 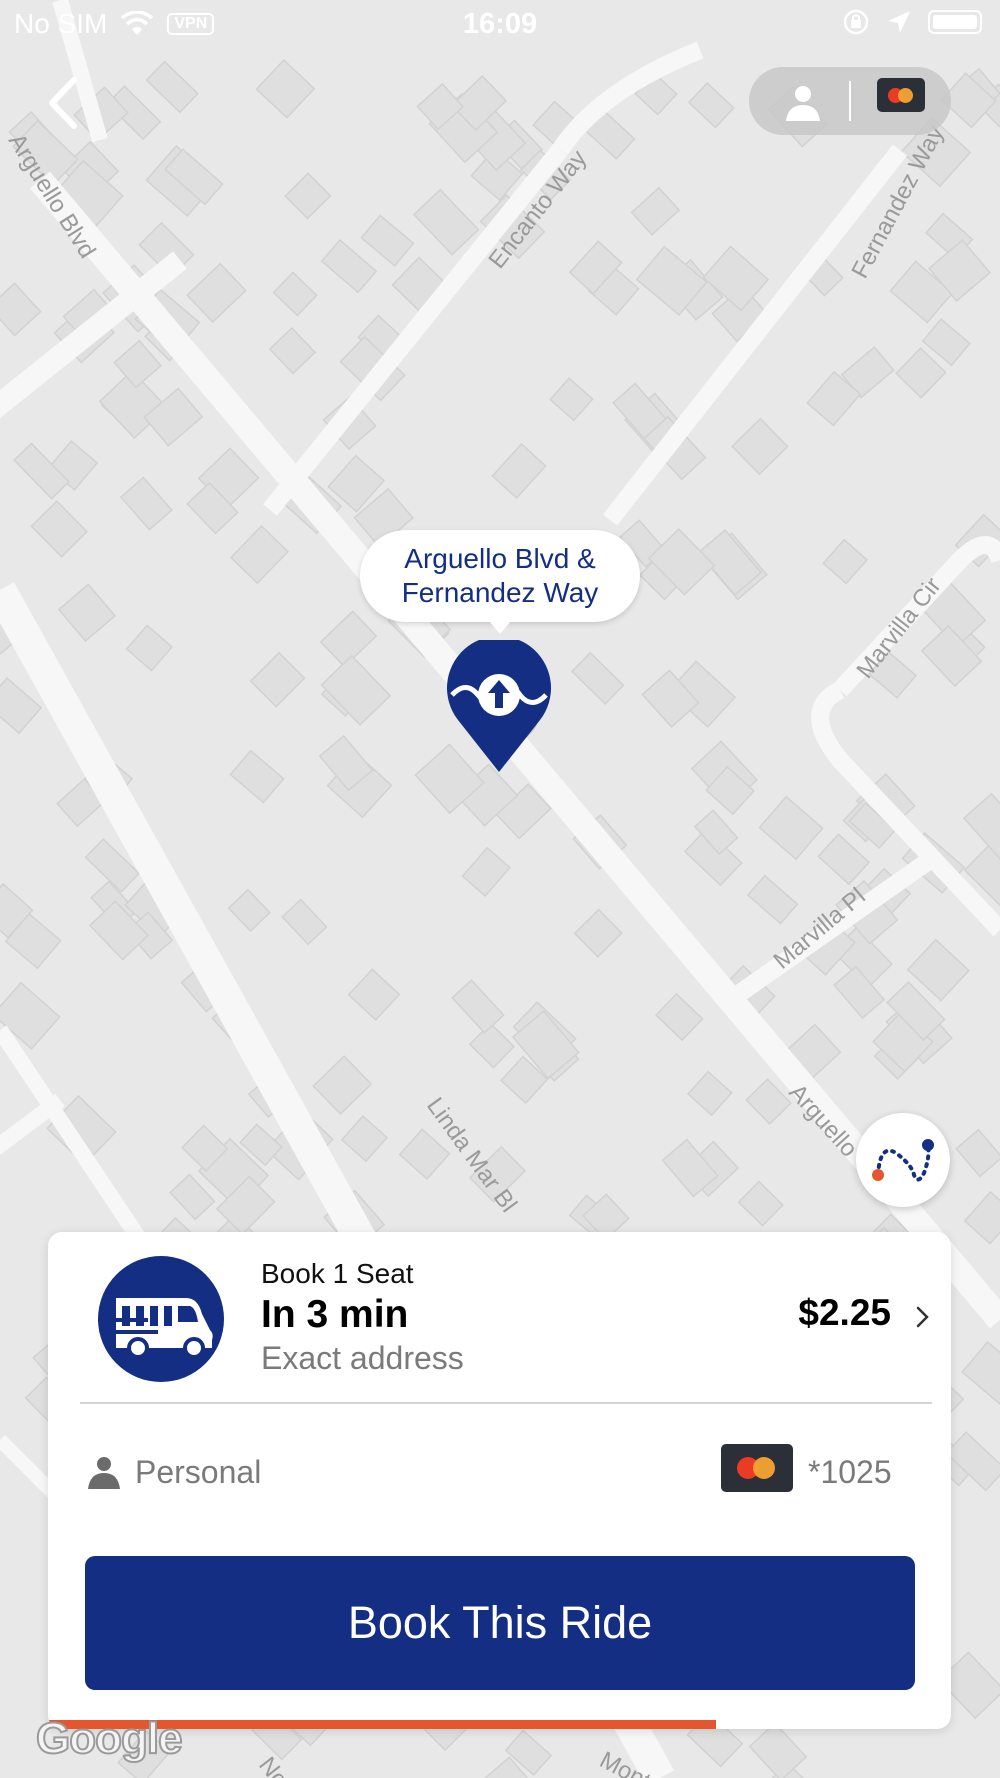 I want to click on profile-payment-row: Personal *1025, so click(x=499, y=1474).